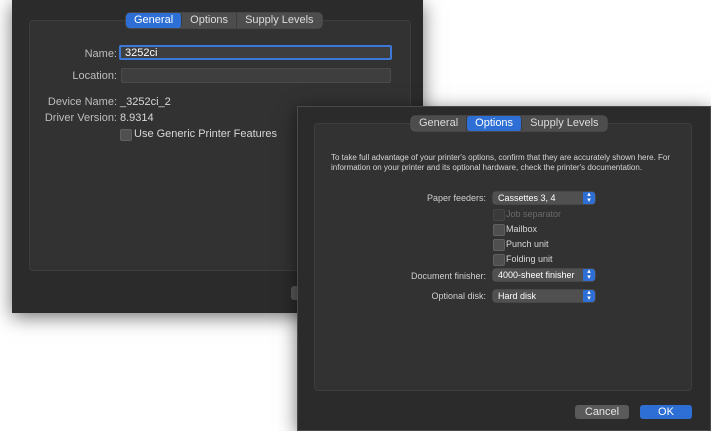  Describe the element at coordinates (100, 54) in the screenshot. I see `name-label: Name:` at that location.